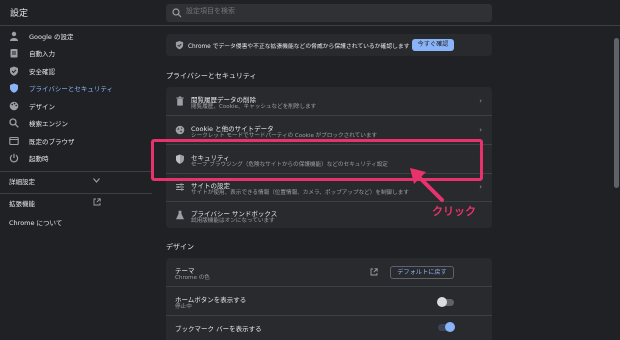 This screenshot has height=340, width=620. What do you see at coordinates (76, 71) in the screenshot?
I see `sidebar-item-safety-check: 安全確認` at bounding box center [76, 71].